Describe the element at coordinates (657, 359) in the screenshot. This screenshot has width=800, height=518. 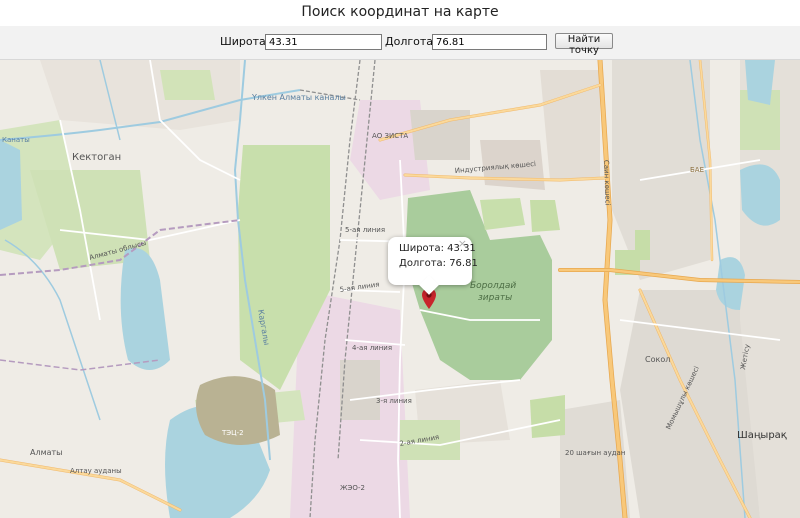
I see `label-sokol: Сокол` at that location.